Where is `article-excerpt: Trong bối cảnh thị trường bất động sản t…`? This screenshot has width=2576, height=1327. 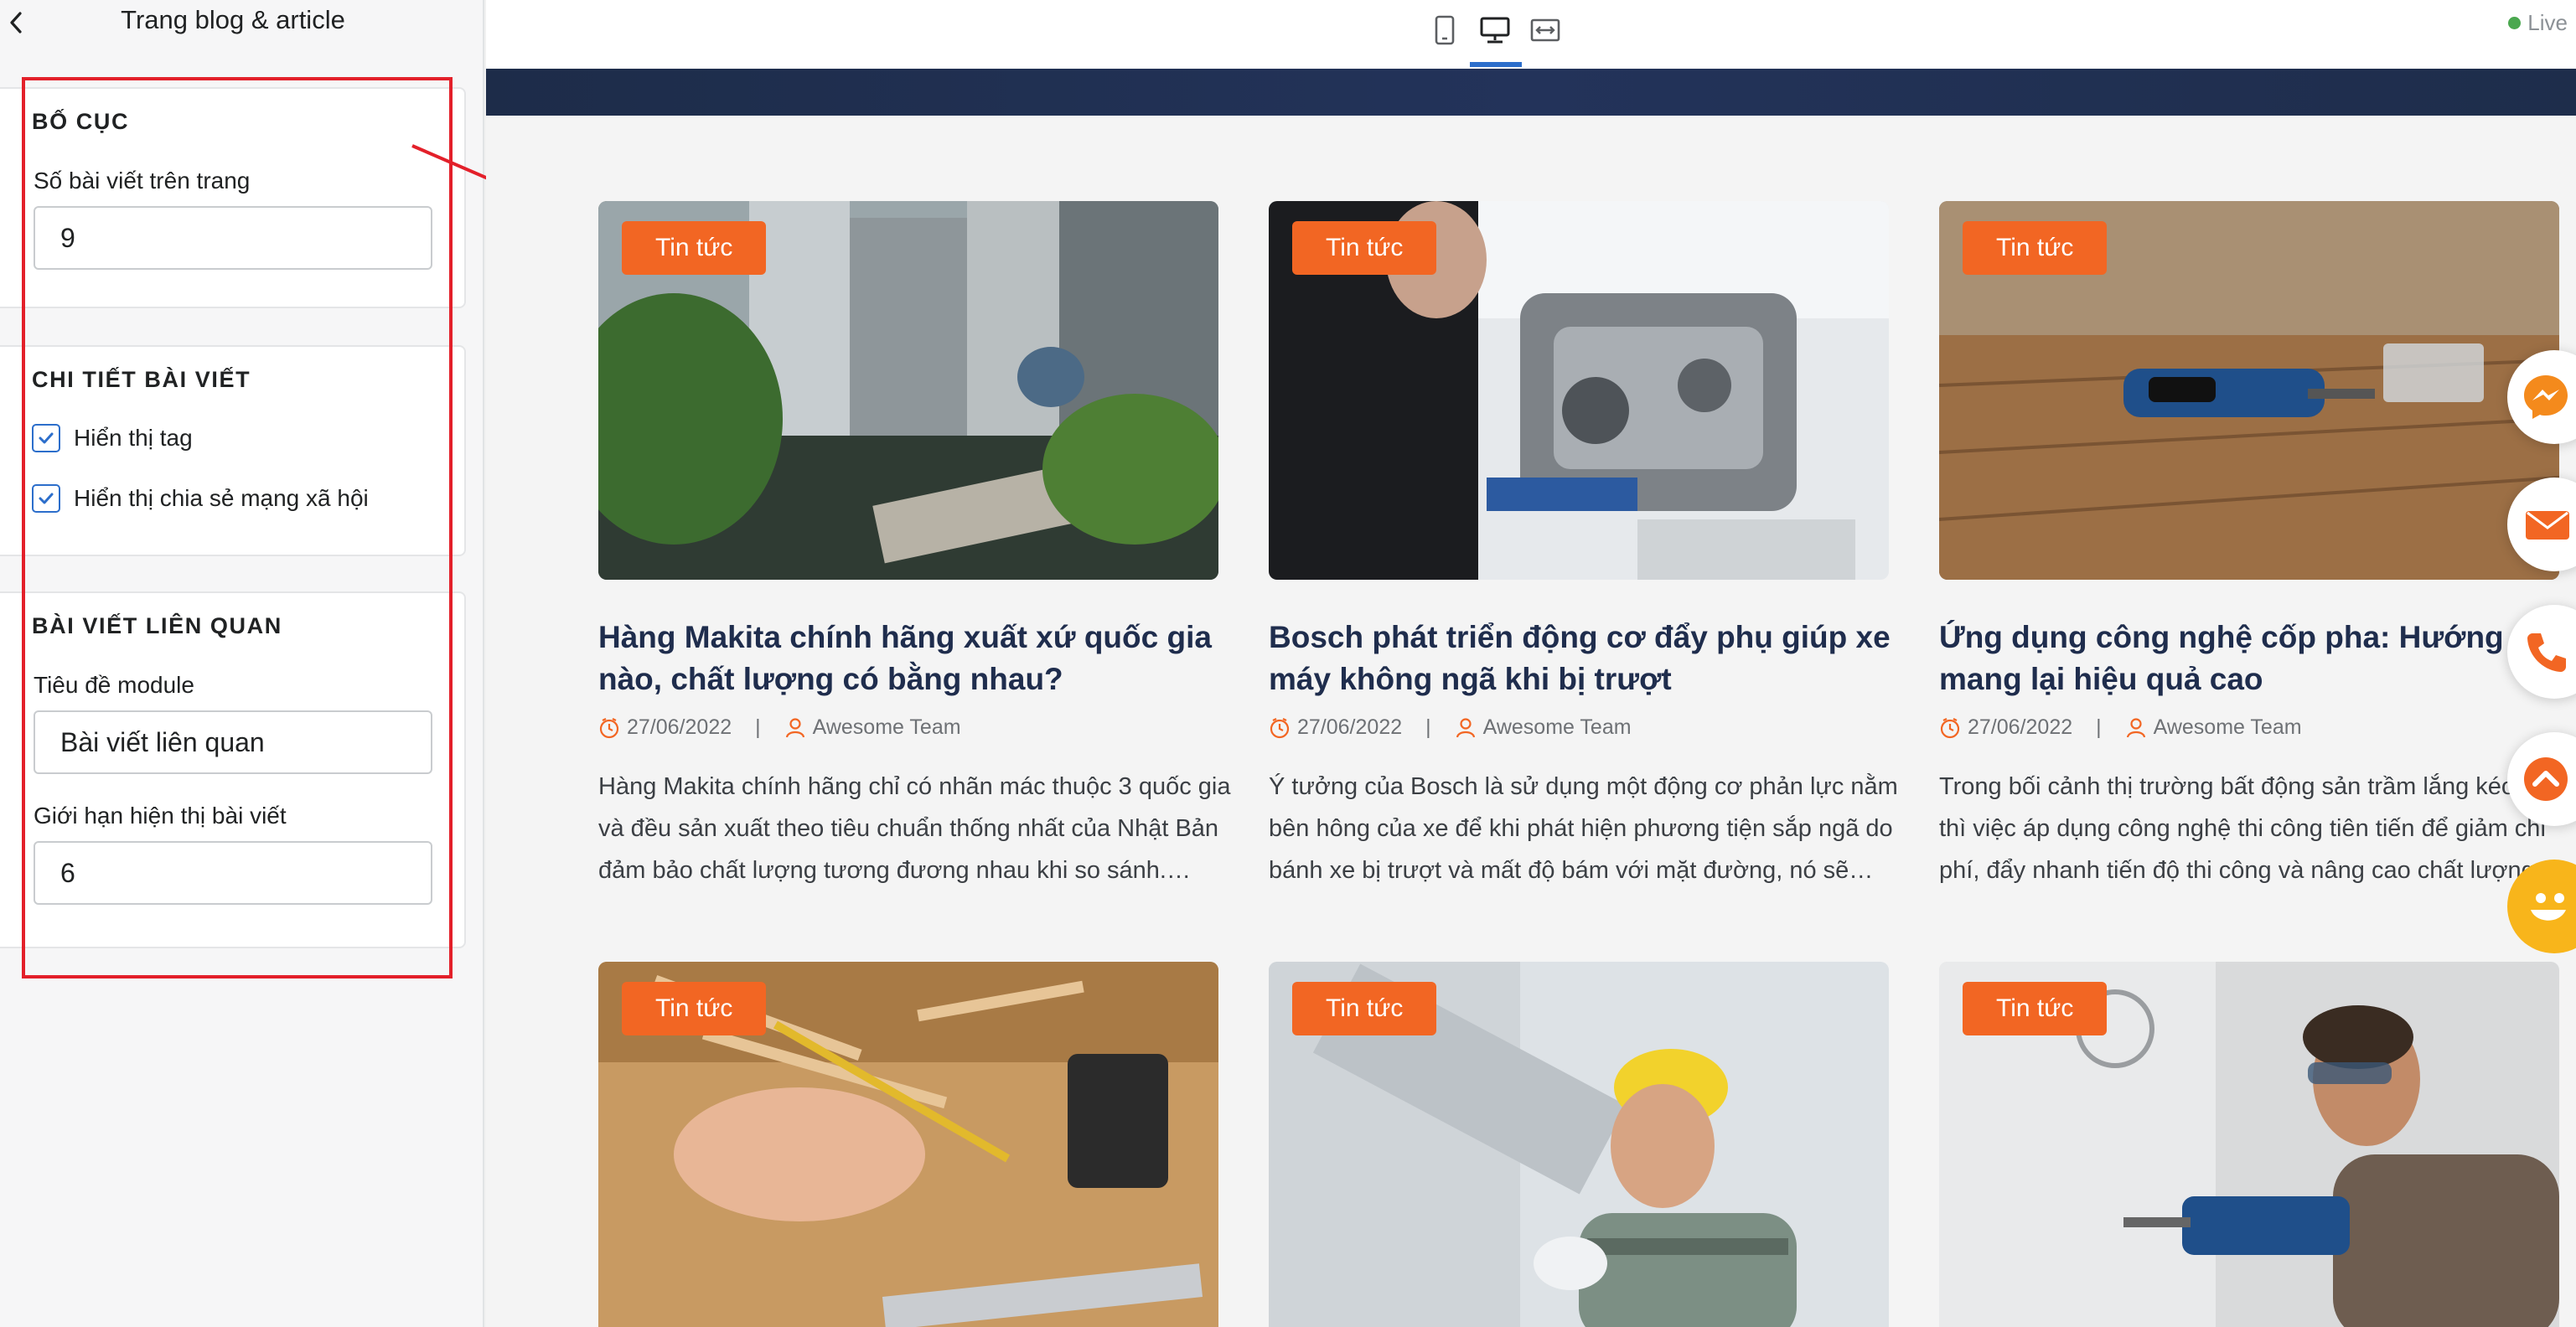 article-excerpt: Trong bối cảnh thị trường bất động sản t… is located at coordinates (2257, 828).